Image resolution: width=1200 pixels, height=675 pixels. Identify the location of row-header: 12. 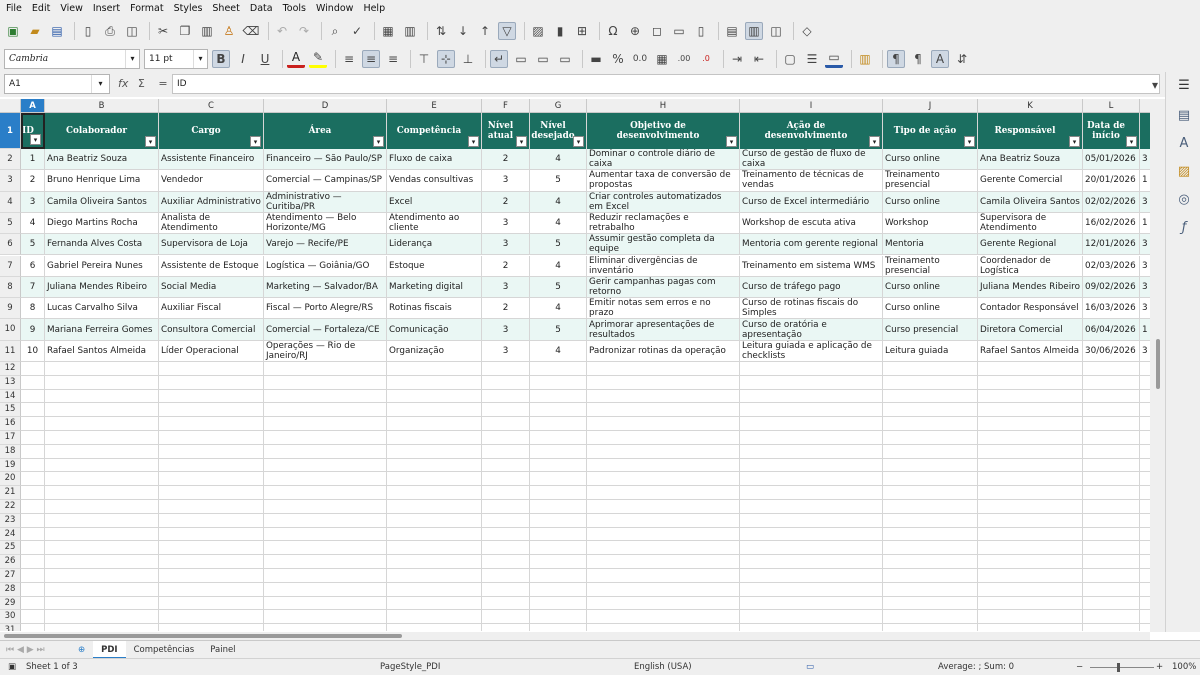
(10, 369).